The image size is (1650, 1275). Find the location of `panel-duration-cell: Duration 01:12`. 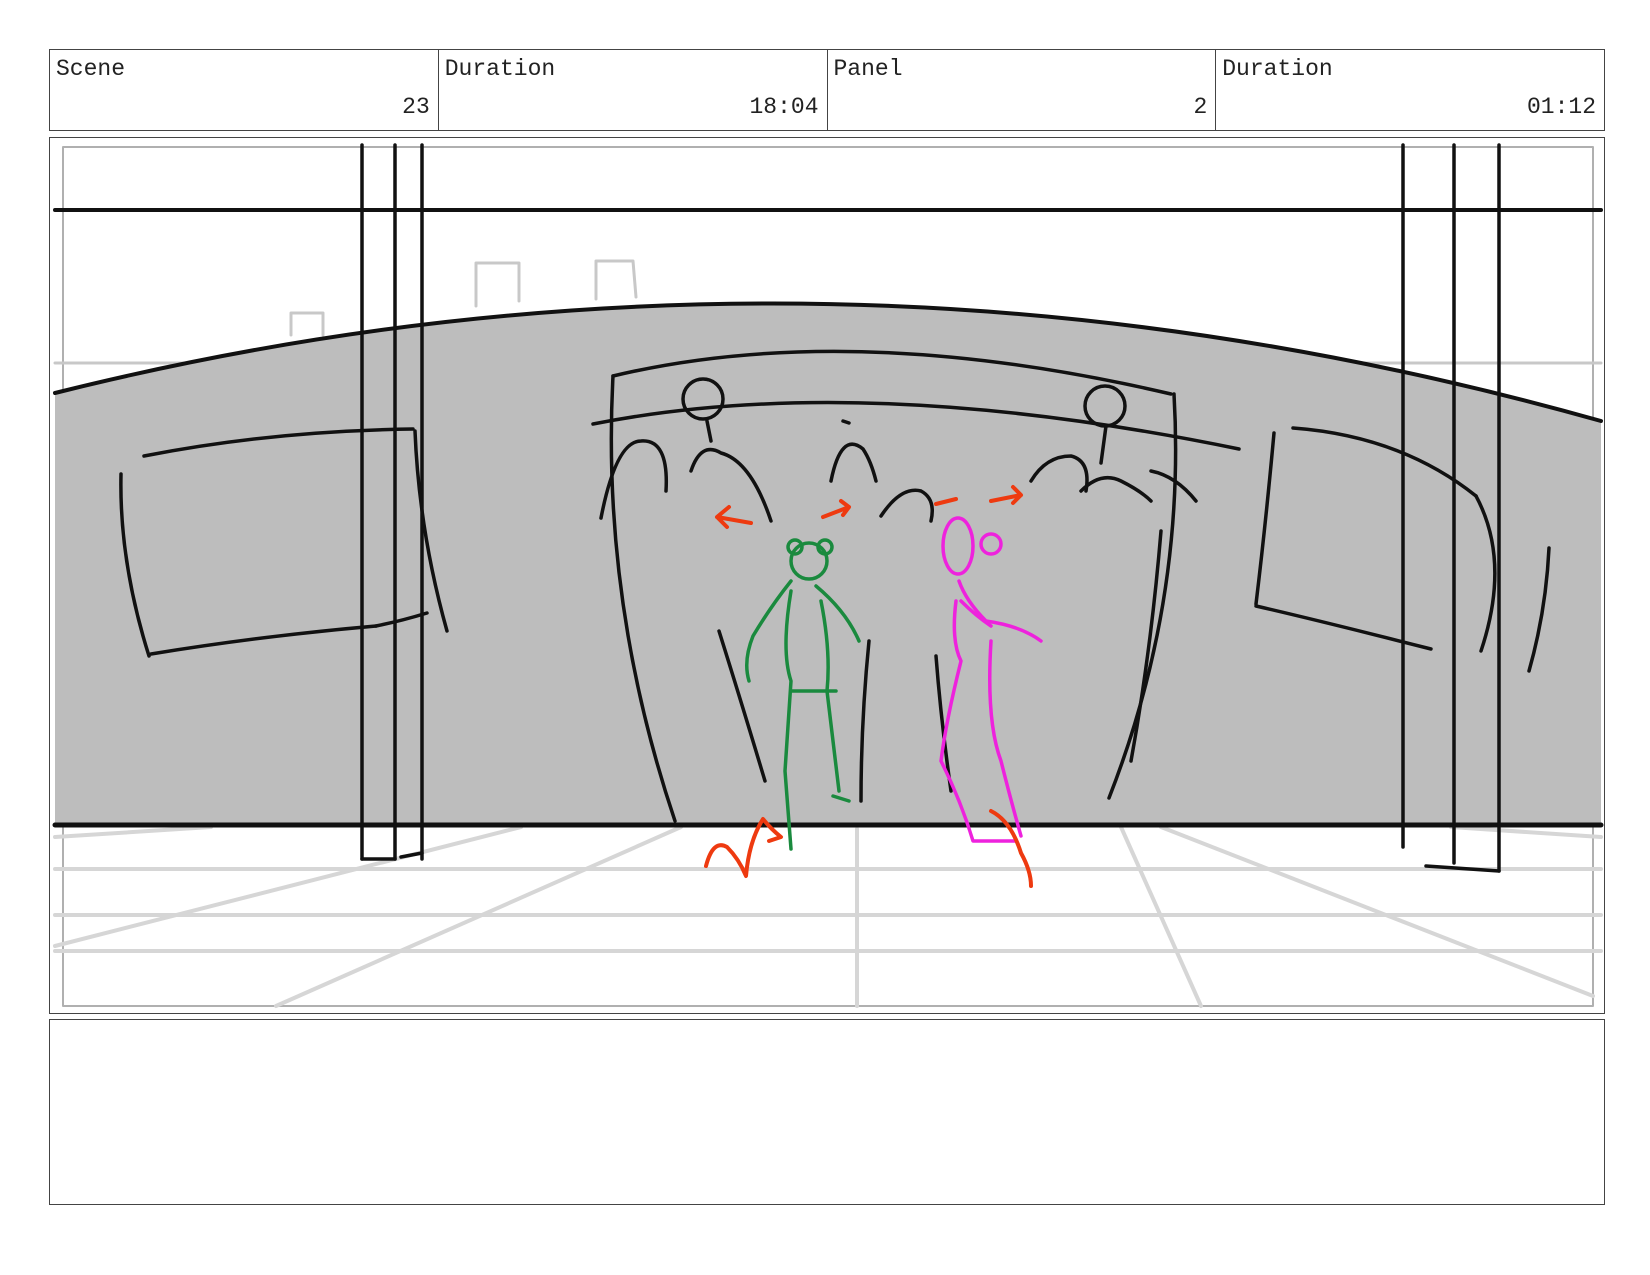

panel-duration-cell: Duration 01:12 is located at coordinates (1410, 90).